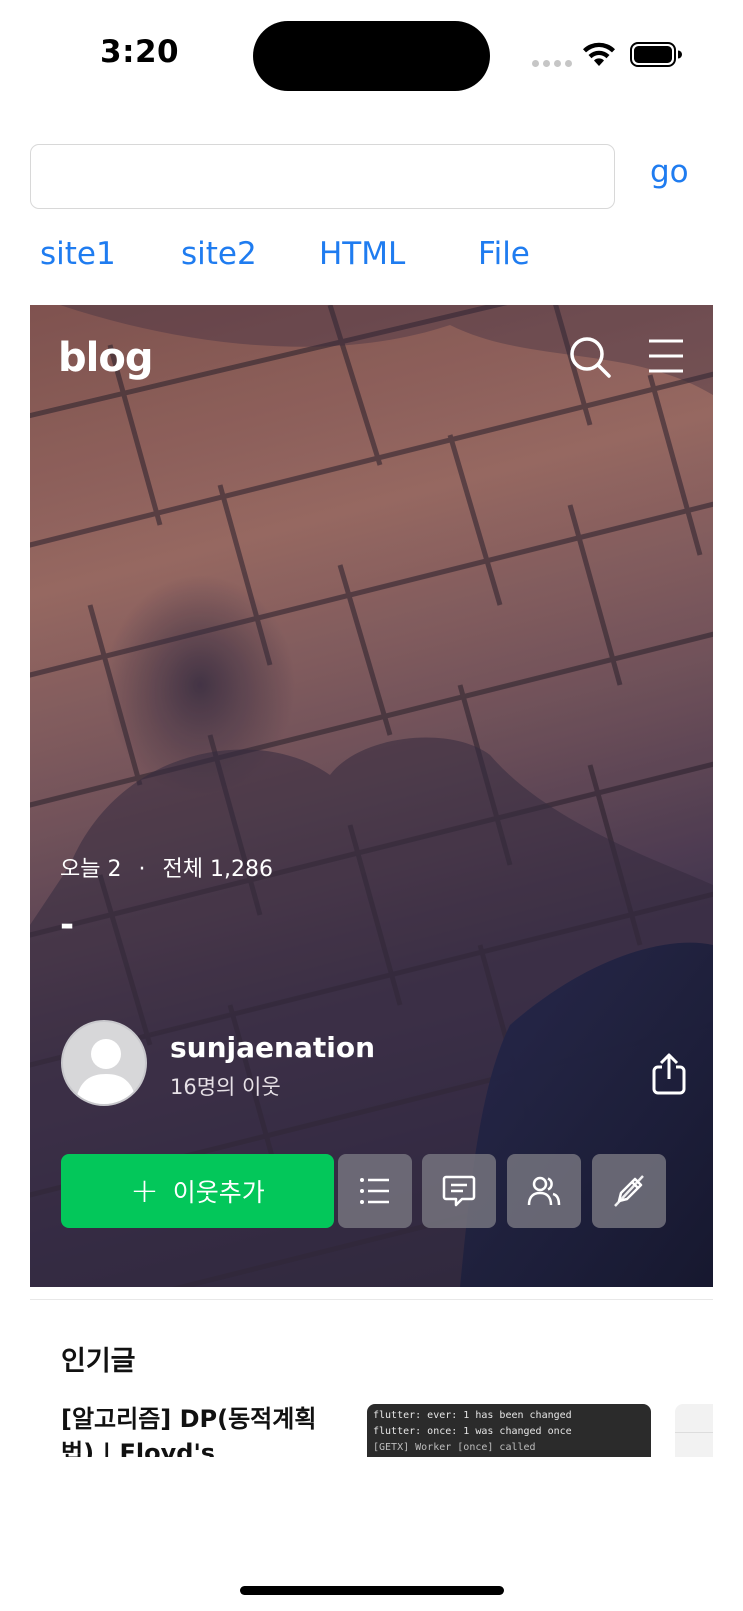 The width and height of the screenshot is (743, 1611). Describe the element at coordinates (362, 254) in the screenshot. I see `quick-link-html: HTML` at that location.